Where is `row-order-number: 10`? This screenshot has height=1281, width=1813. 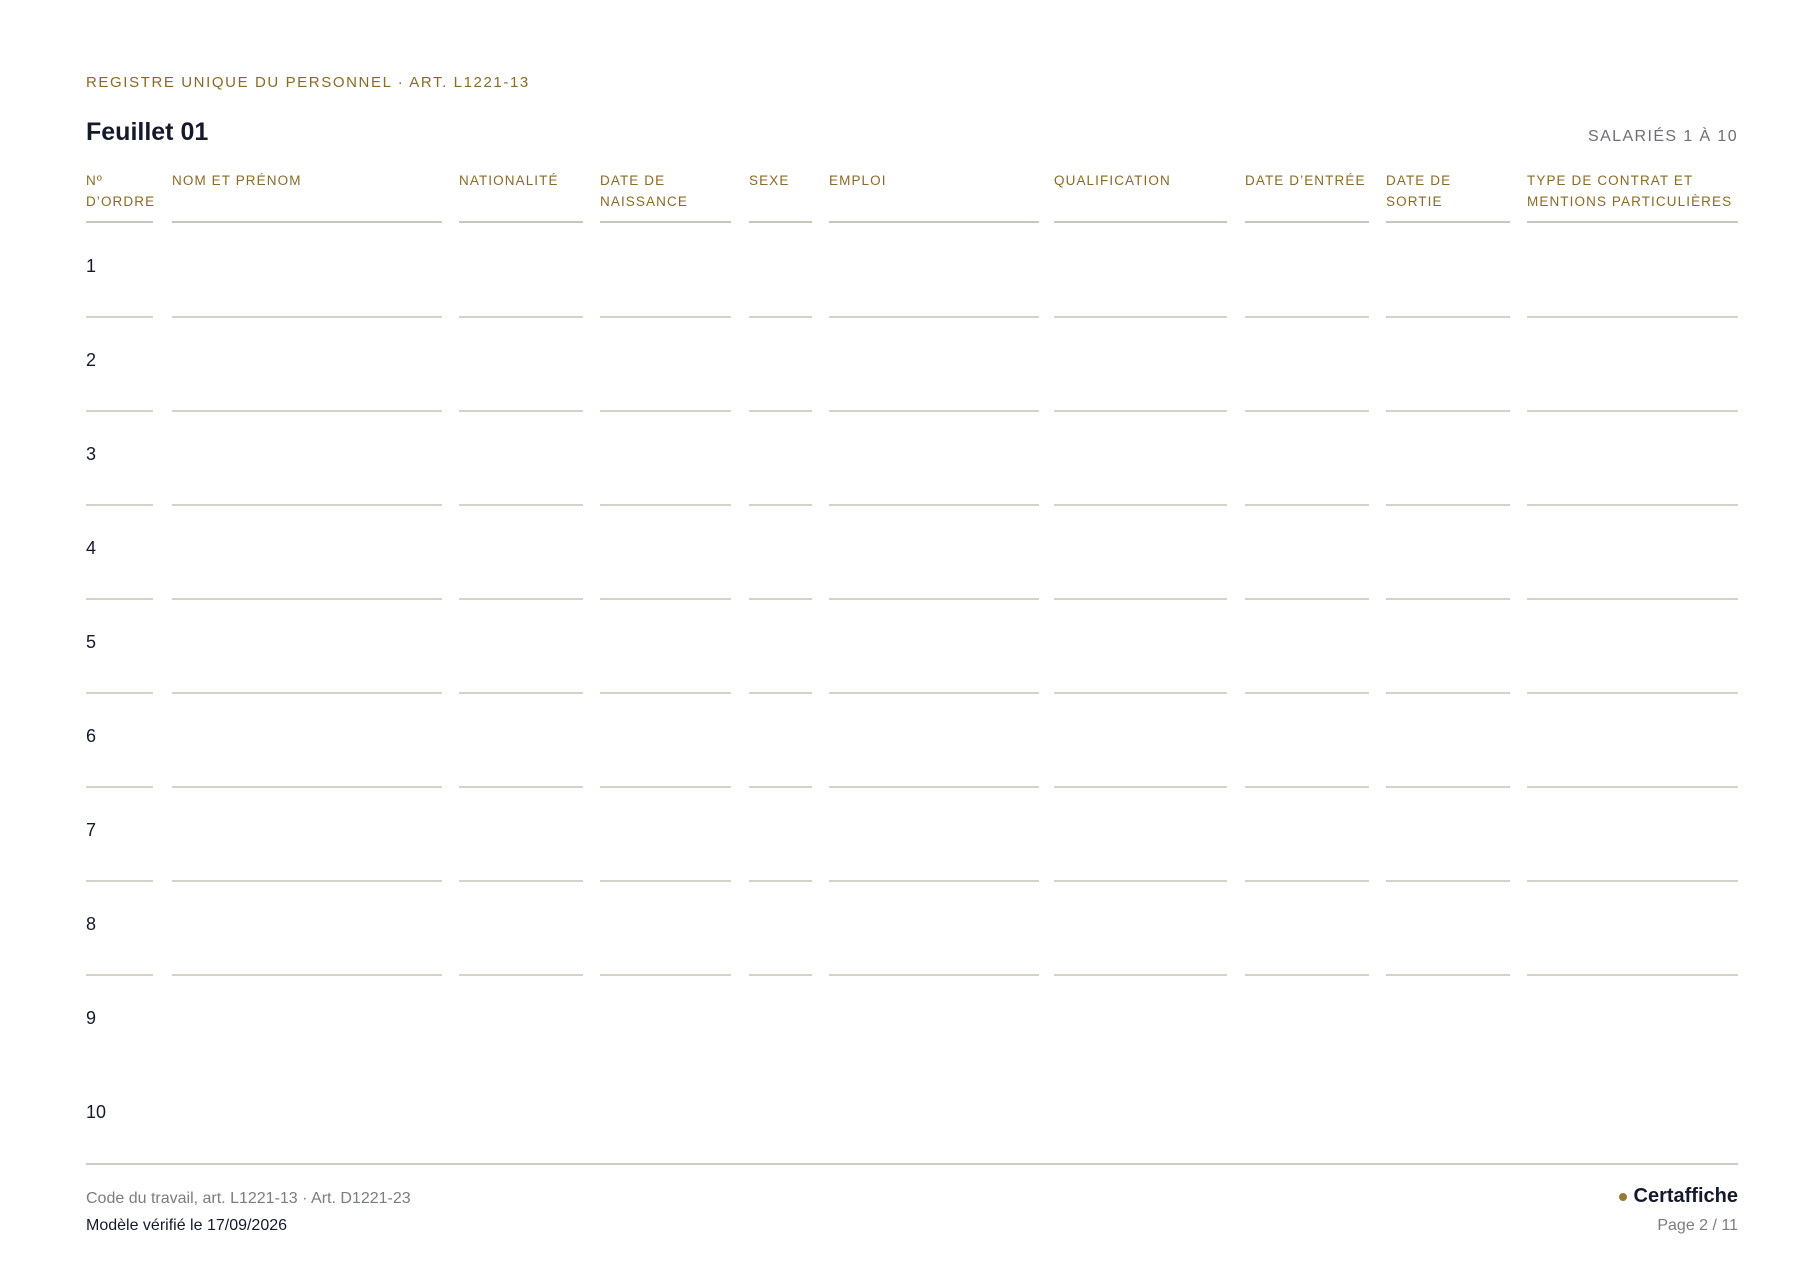
row-order-number: 10 is located at coordinates (96, 1112).